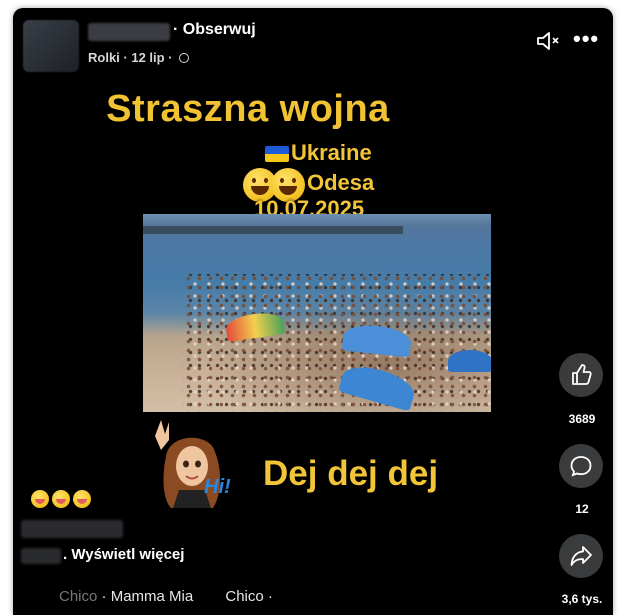  I want to click on ukraine-flag-icon, so click(277, 154).